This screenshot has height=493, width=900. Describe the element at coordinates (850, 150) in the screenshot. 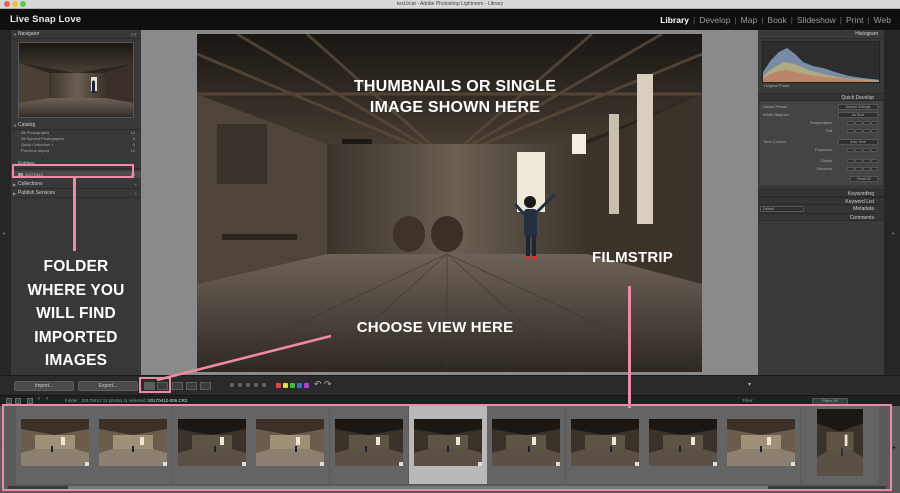

I see `exposure-decrease-large` at that location.